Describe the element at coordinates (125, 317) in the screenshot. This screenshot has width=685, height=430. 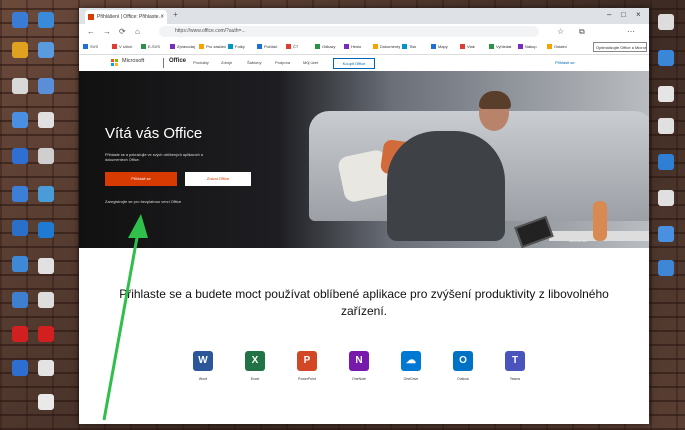
I see `annotation-arrow` at that location.